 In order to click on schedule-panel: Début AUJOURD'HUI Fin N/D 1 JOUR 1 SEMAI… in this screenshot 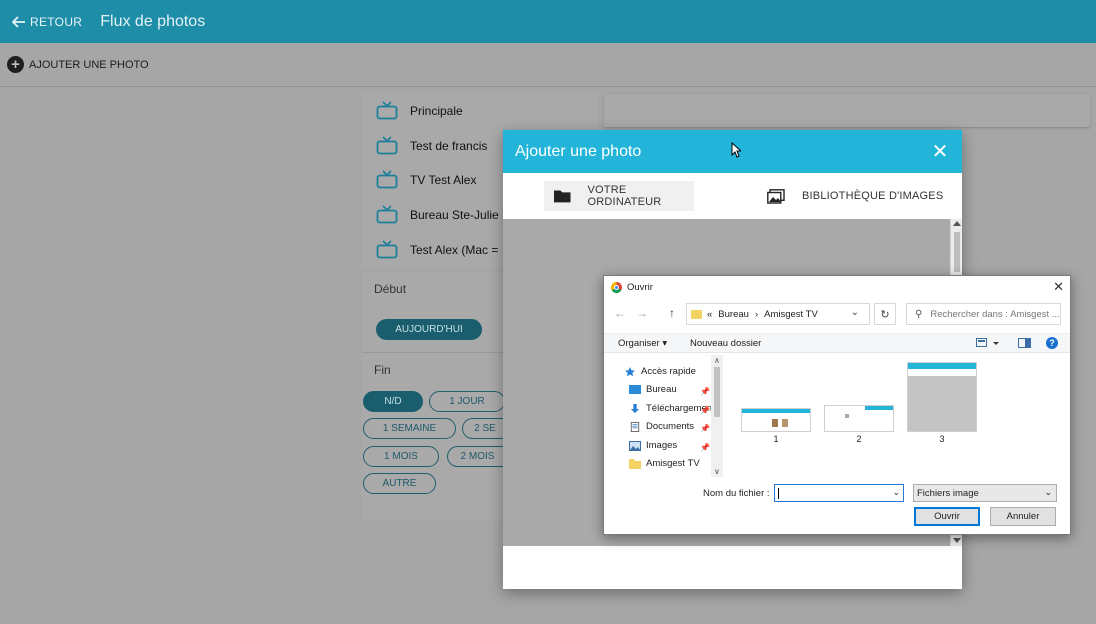, I will do `click(434, 396)`.